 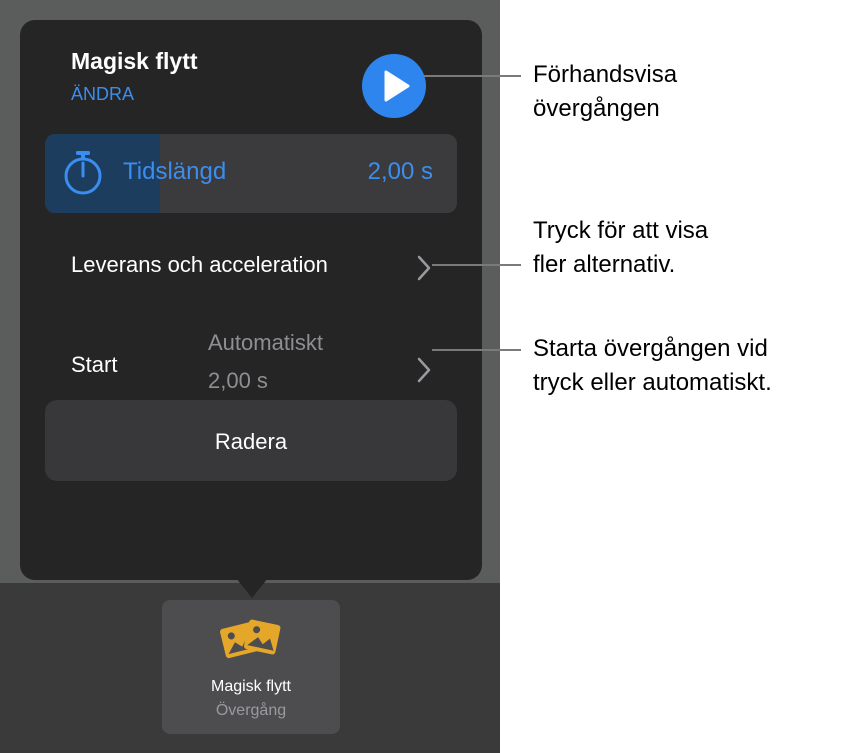 What do you see at coordinates (256, 361) in the screenshot?
I see `start-row: Start Automatiskt 2,00 s` at bounding box center [256, 361].